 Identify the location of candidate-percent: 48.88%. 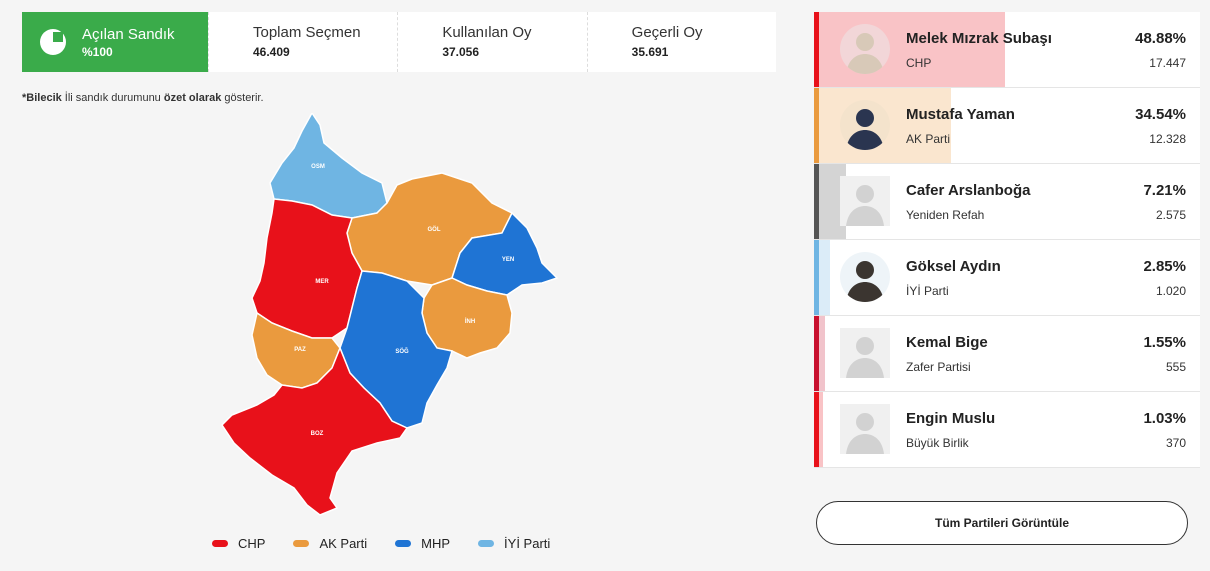
(1160, 38).